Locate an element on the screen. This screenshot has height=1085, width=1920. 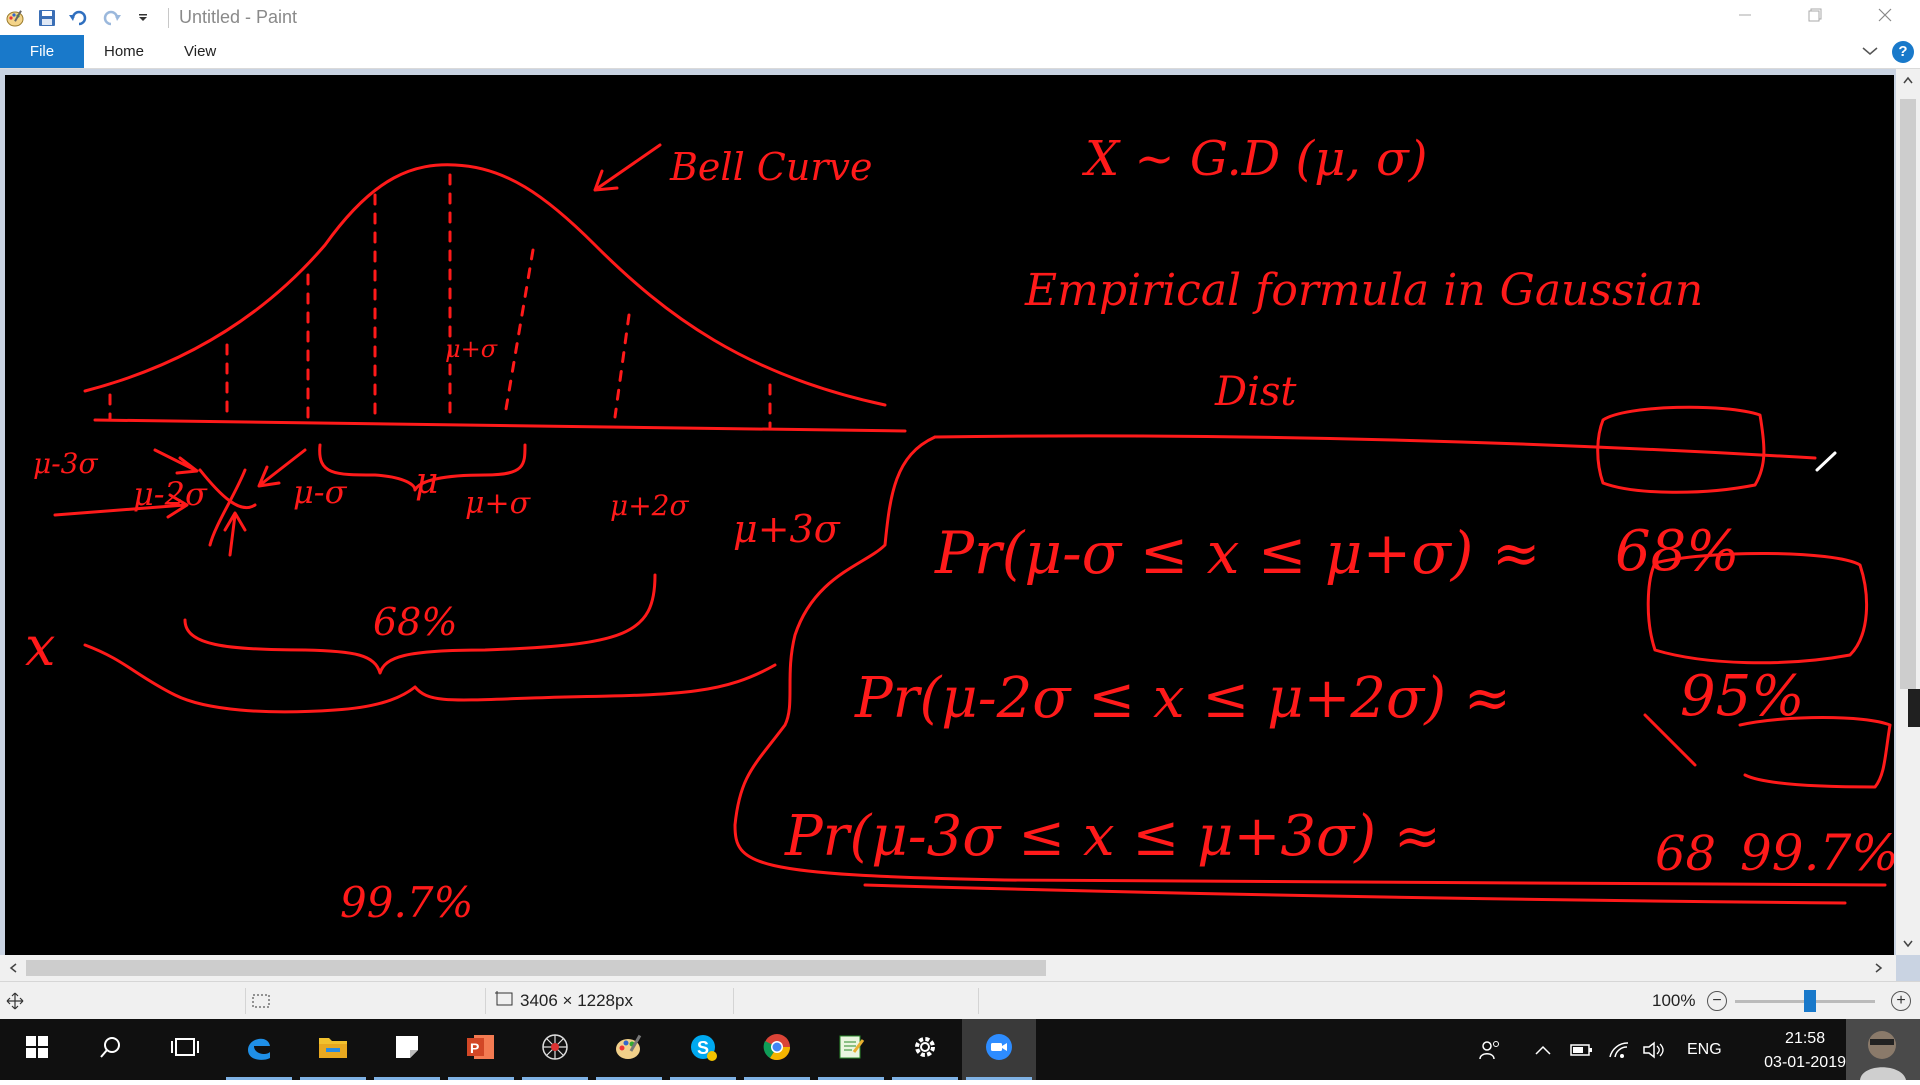
scroll-left-arrow is located at coordinates (13, 968).